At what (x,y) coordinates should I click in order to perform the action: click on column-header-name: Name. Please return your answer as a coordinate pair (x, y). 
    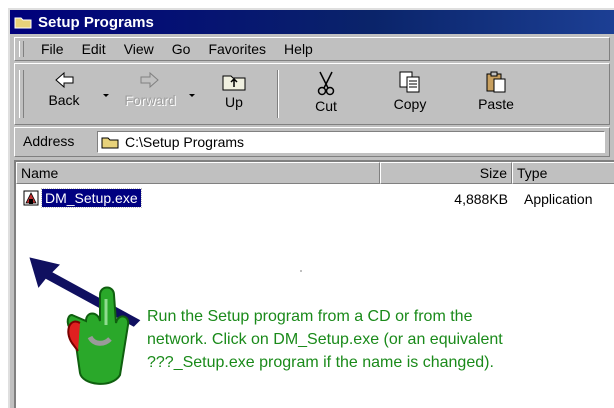
    Looking at the image, I should click on (198, 173).